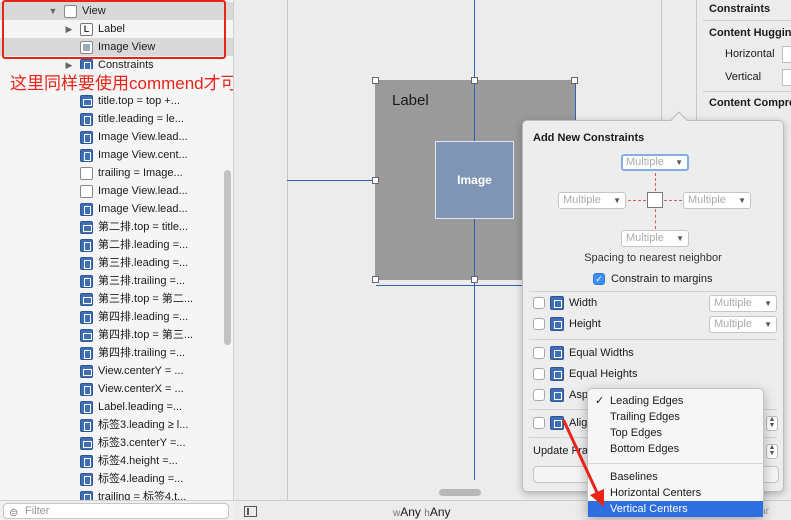  Describe the element at coordinates (653, 339) in the screenshot. I see `popover-divider` at that location.